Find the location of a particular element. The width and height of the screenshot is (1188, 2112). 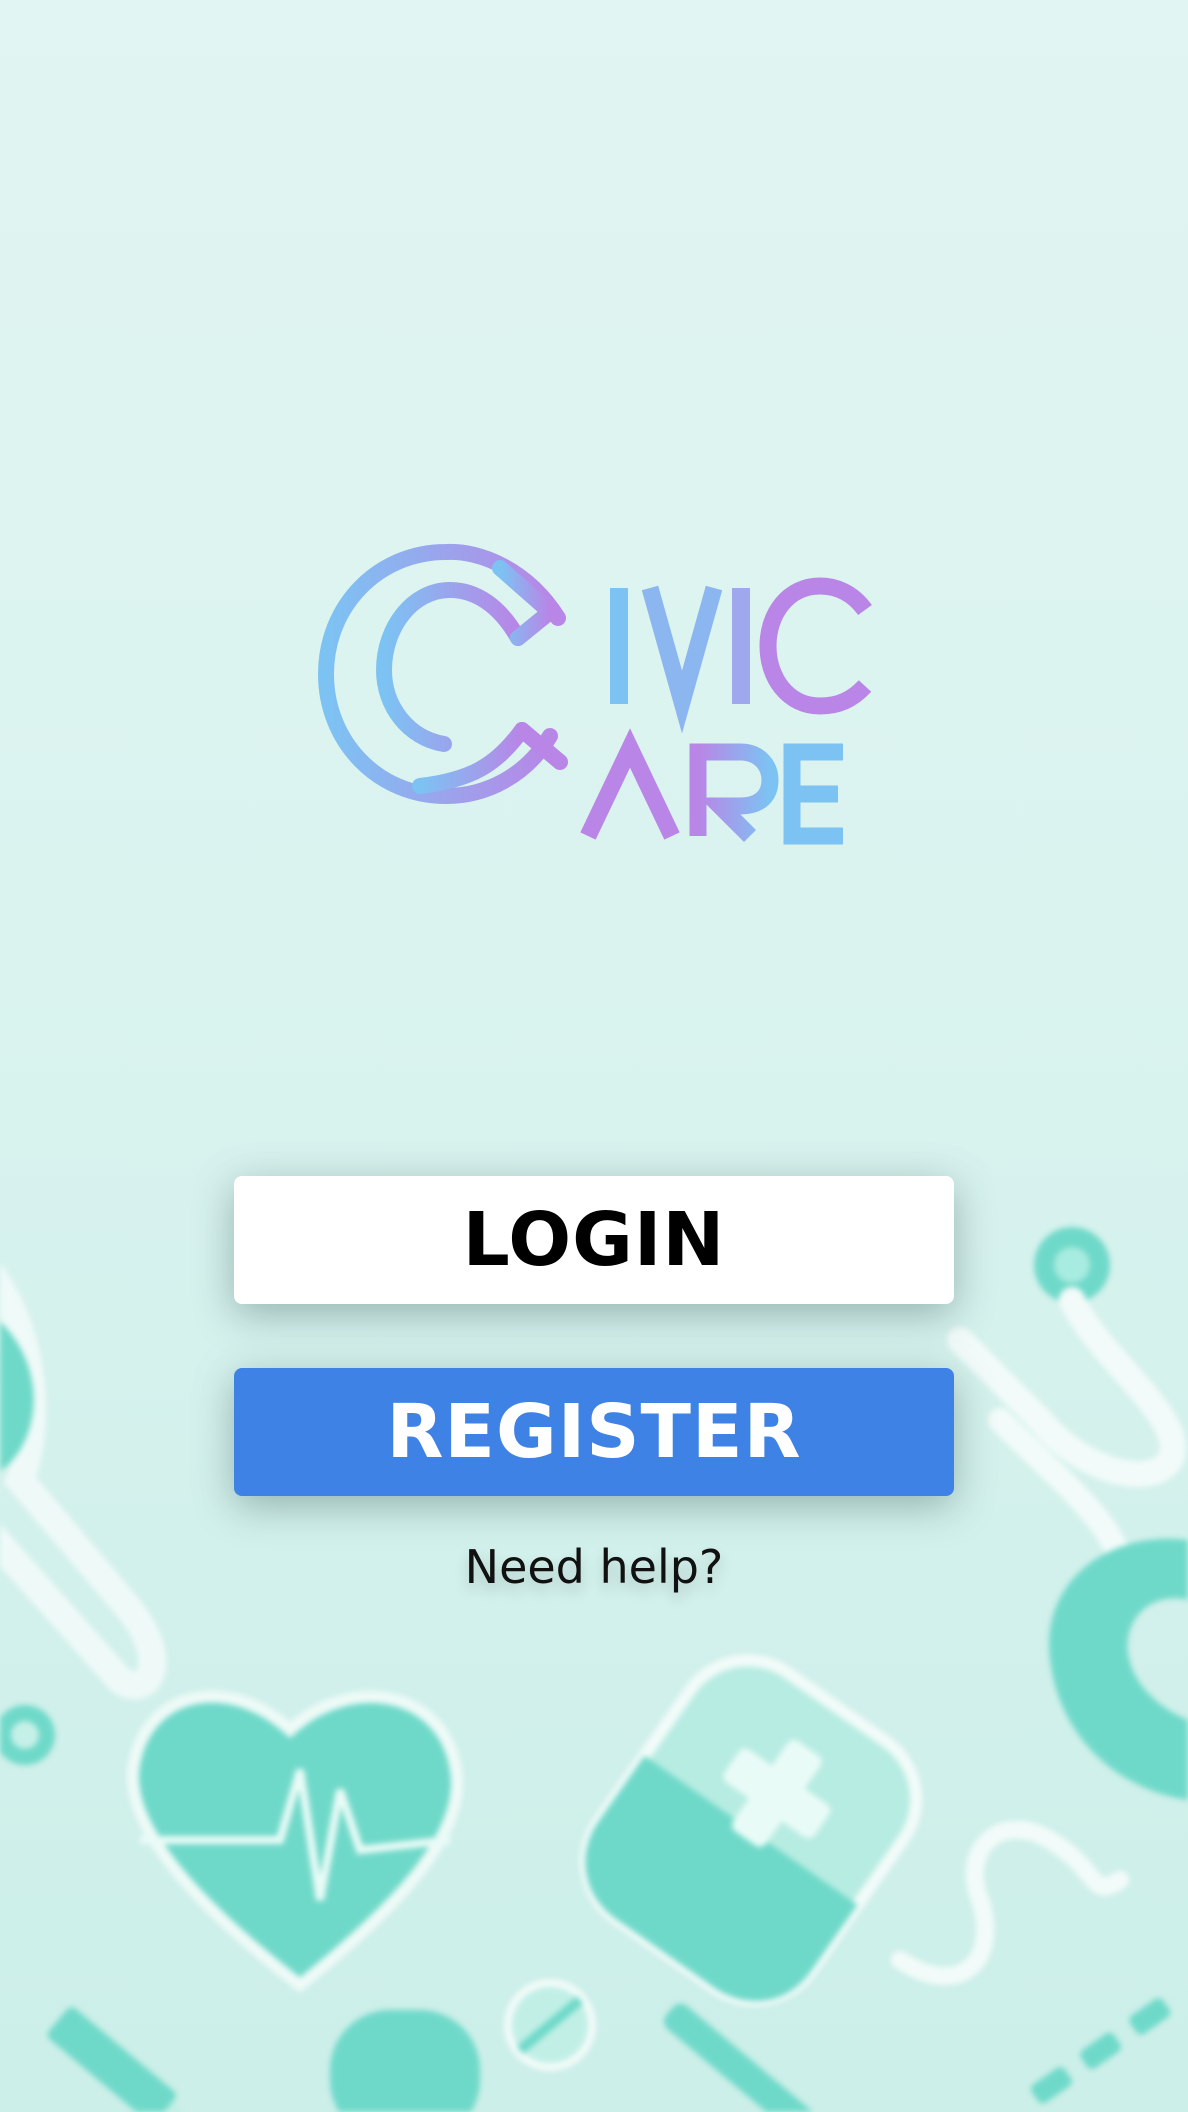

syringe-icon is located at coordinates (125, 2059).